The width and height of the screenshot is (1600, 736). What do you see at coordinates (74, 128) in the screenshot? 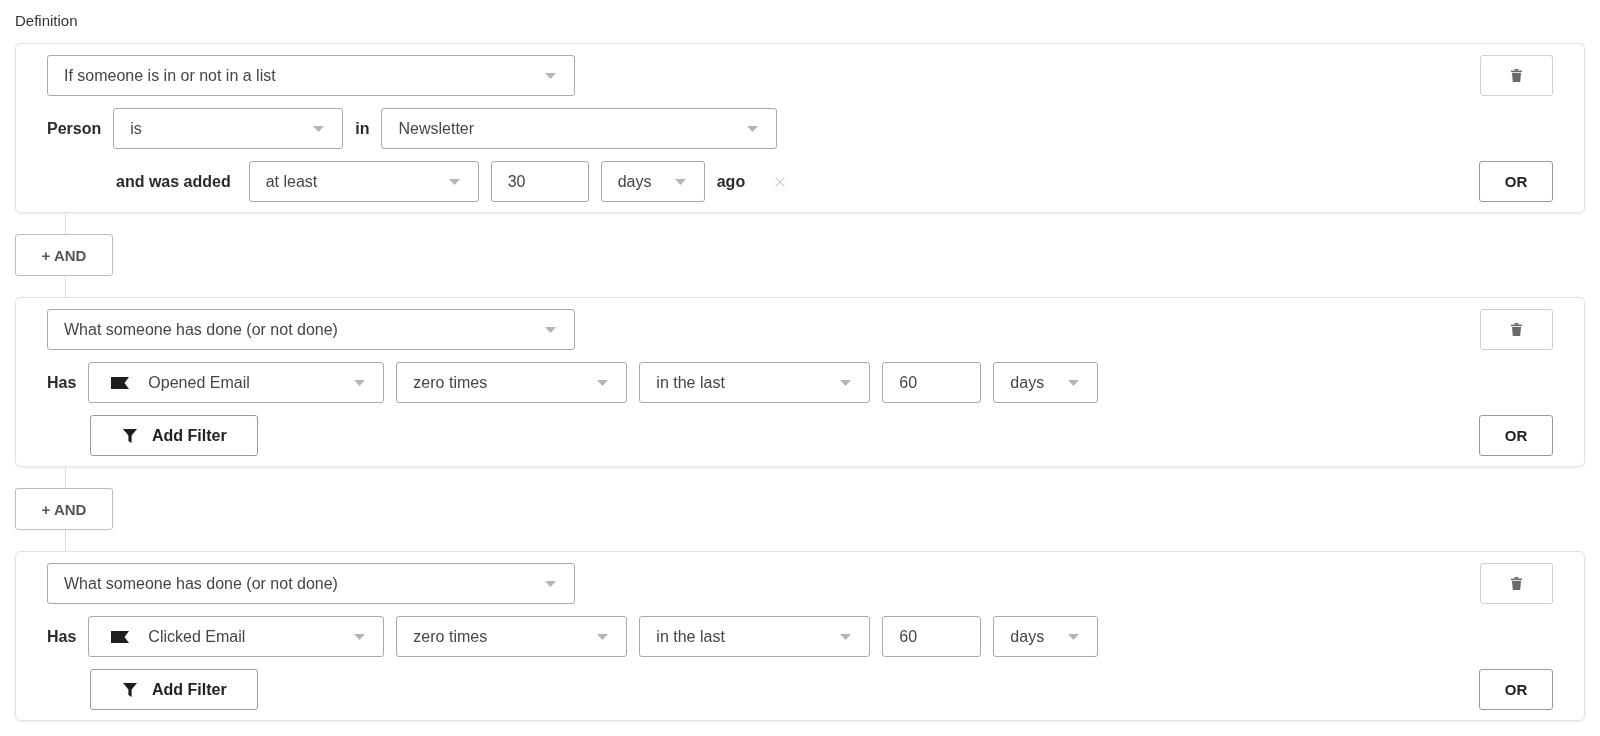
I see `field-label: Person` at bounding box center [74, 128].